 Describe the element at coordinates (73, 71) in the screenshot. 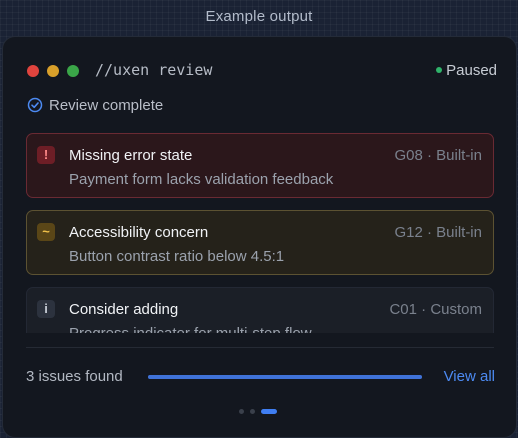

I see `maximize-window-icon` at that location.